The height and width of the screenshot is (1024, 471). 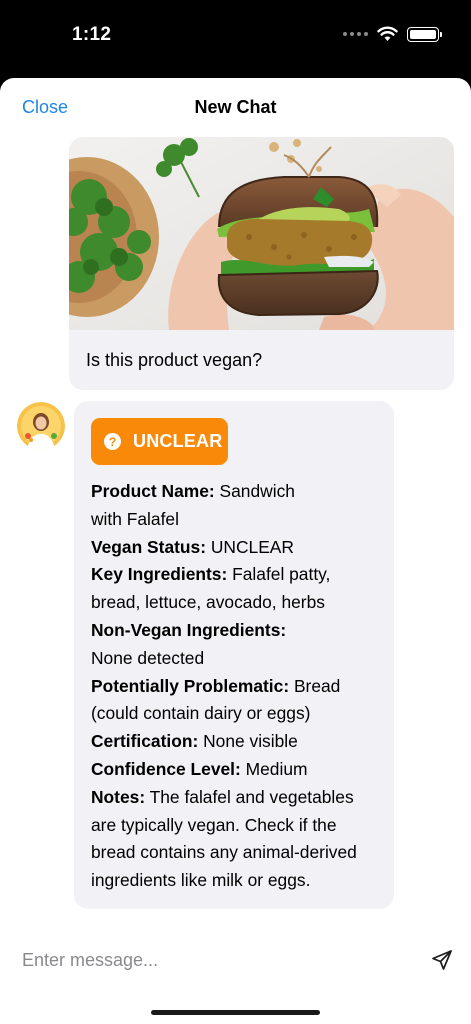 I want to click on detail-line: Product Name: Sandwich, so click(x=237, y=492).